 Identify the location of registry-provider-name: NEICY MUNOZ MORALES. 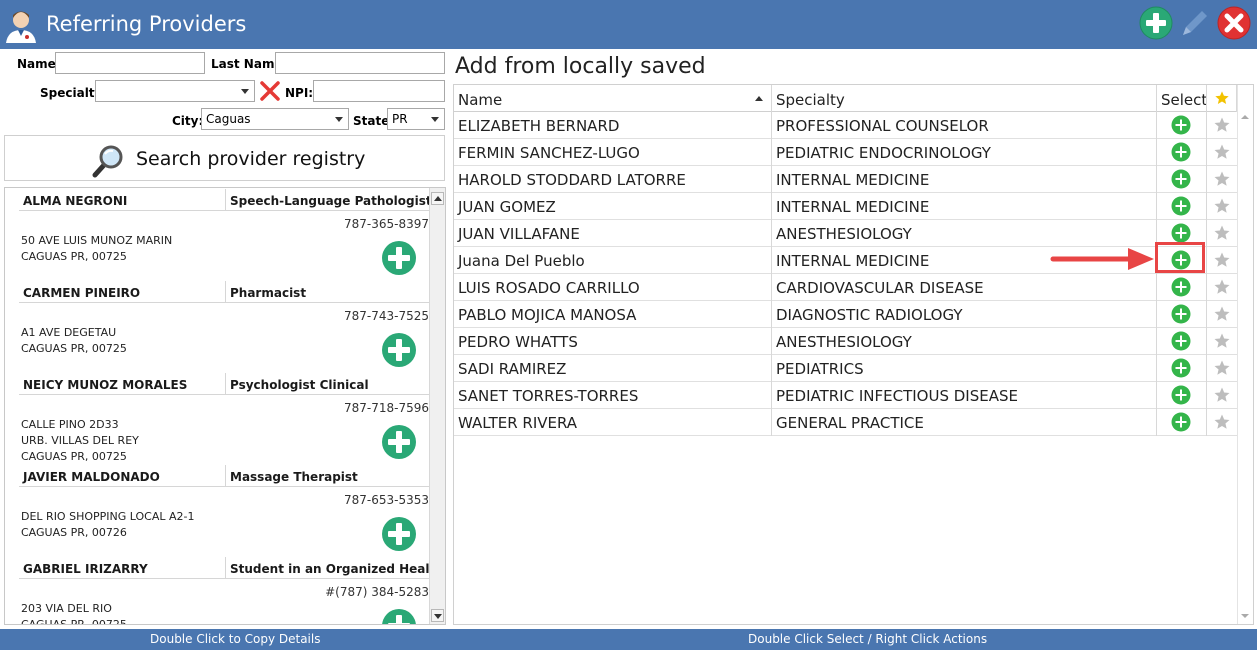
(105, 385).